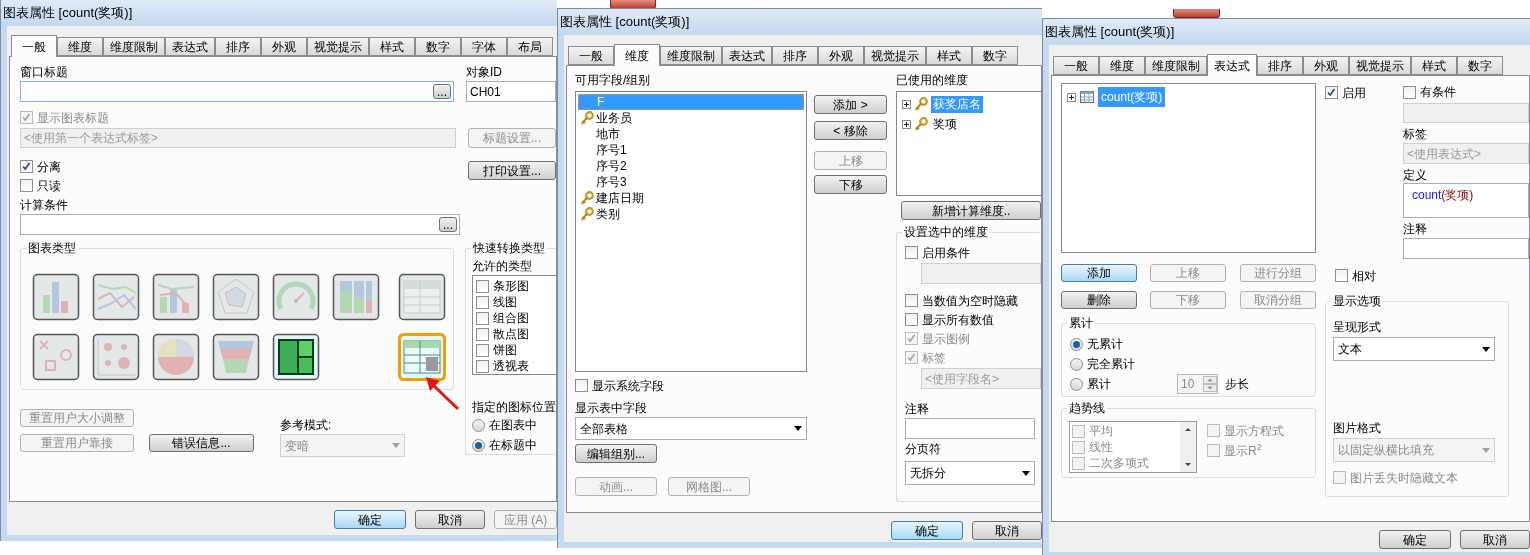 This screenshot has height=555, width=1530. What do you see at coordinates (296, 297) in the screenshot?
I see `gauge-icon` at bounding box center [296, 297].